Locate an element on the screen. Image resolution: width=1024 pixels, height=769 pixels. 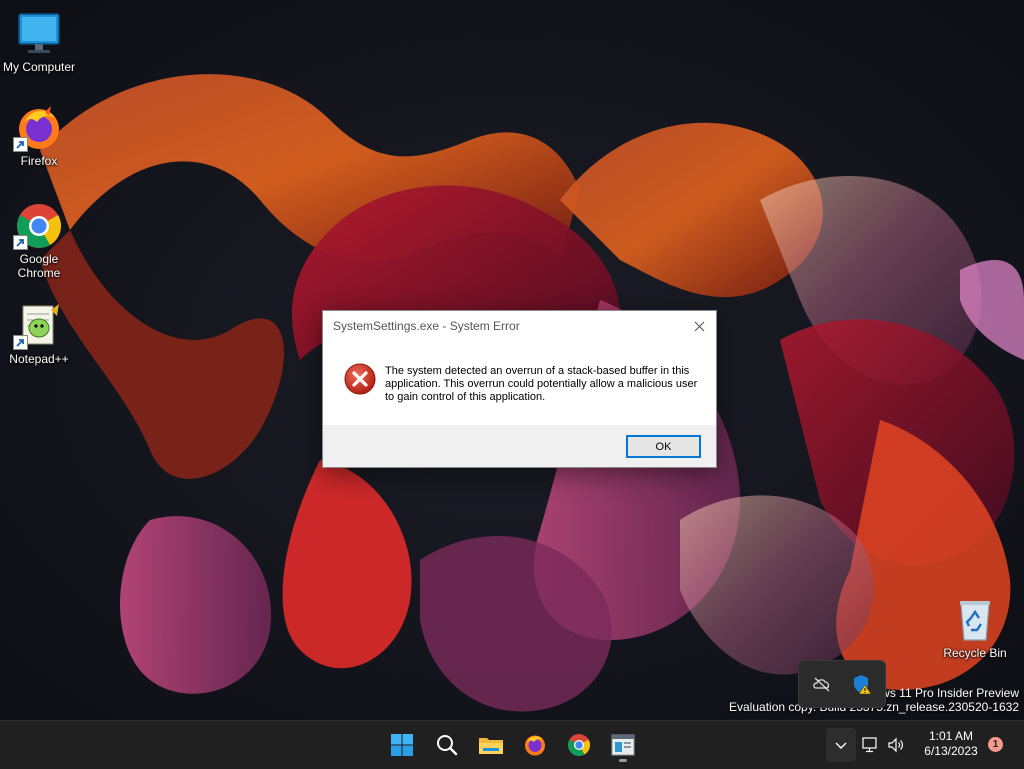
search-button is located at coordinates (447, 745).